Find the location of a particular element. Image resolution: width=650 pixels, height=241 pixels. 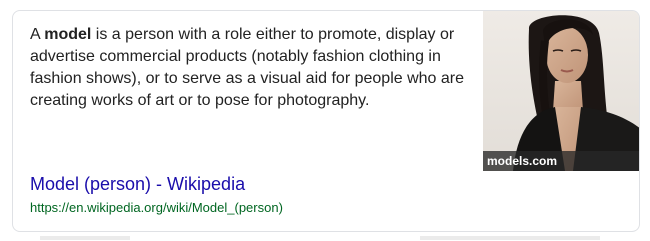

result-title-link: Model (person) - Wikipedia is located at coordinates (137, 184).